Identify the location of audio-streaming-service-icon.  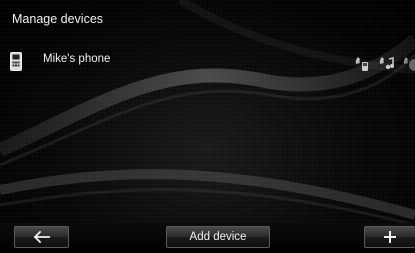
(386, 63).